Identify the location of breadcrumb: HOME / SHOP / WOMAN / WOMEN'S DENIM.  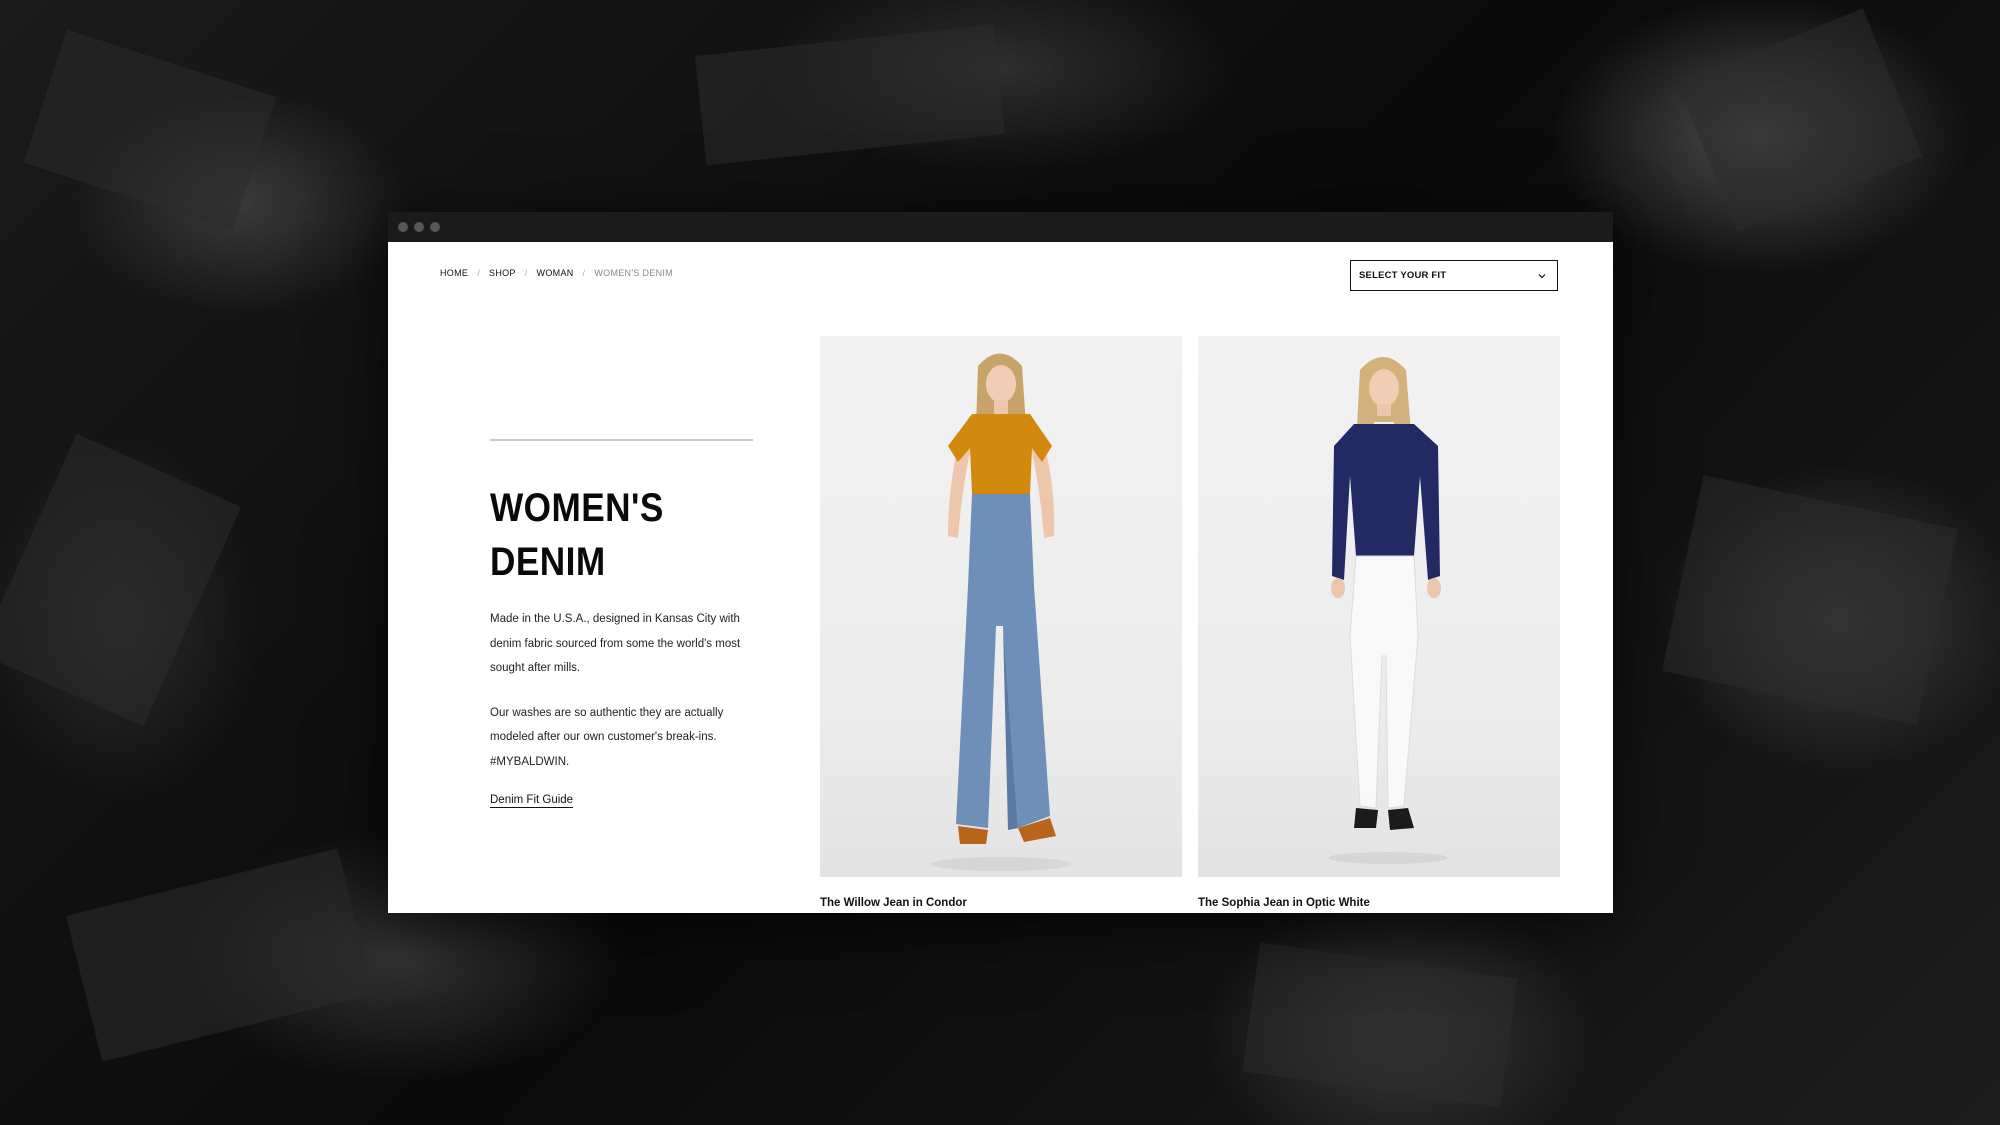
(556, 273).